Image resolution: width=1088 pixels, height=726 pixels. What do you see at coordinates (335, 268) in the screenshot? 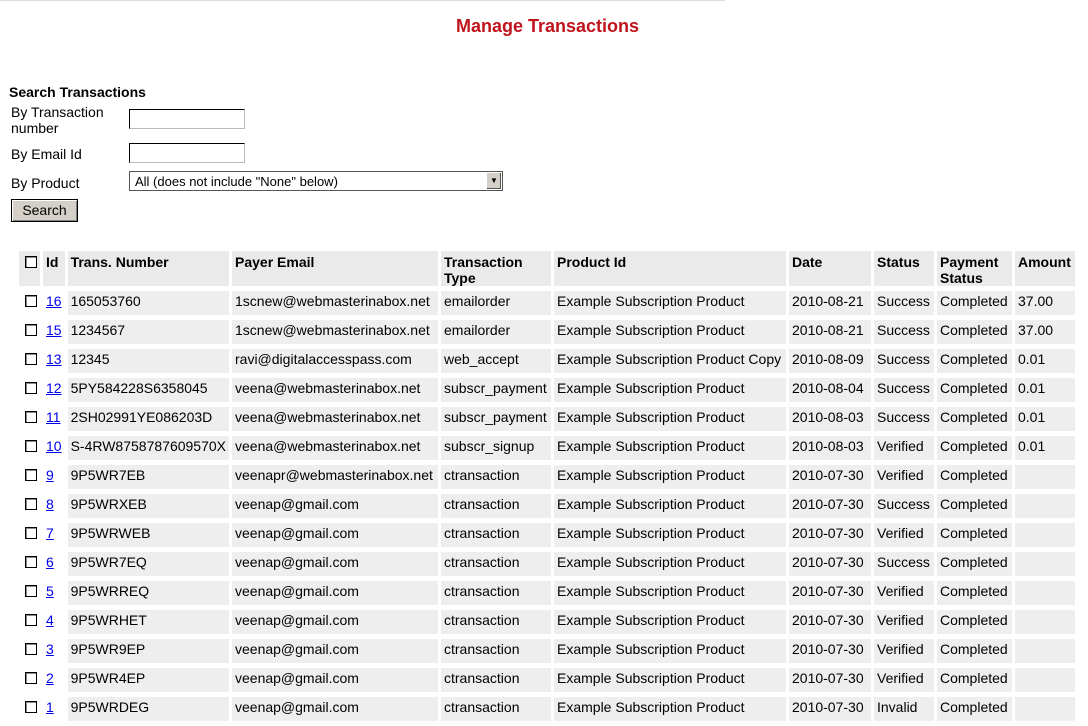
I see `header-payer-email: Payer Email` at bounding box center [335, 268].